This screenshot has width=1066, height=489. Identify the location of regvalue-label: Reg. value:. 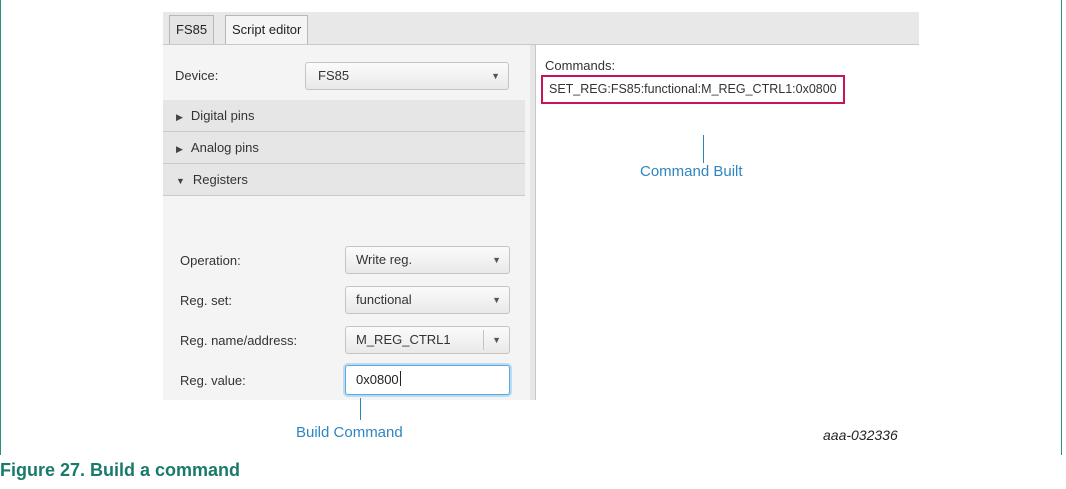
(213, 380).